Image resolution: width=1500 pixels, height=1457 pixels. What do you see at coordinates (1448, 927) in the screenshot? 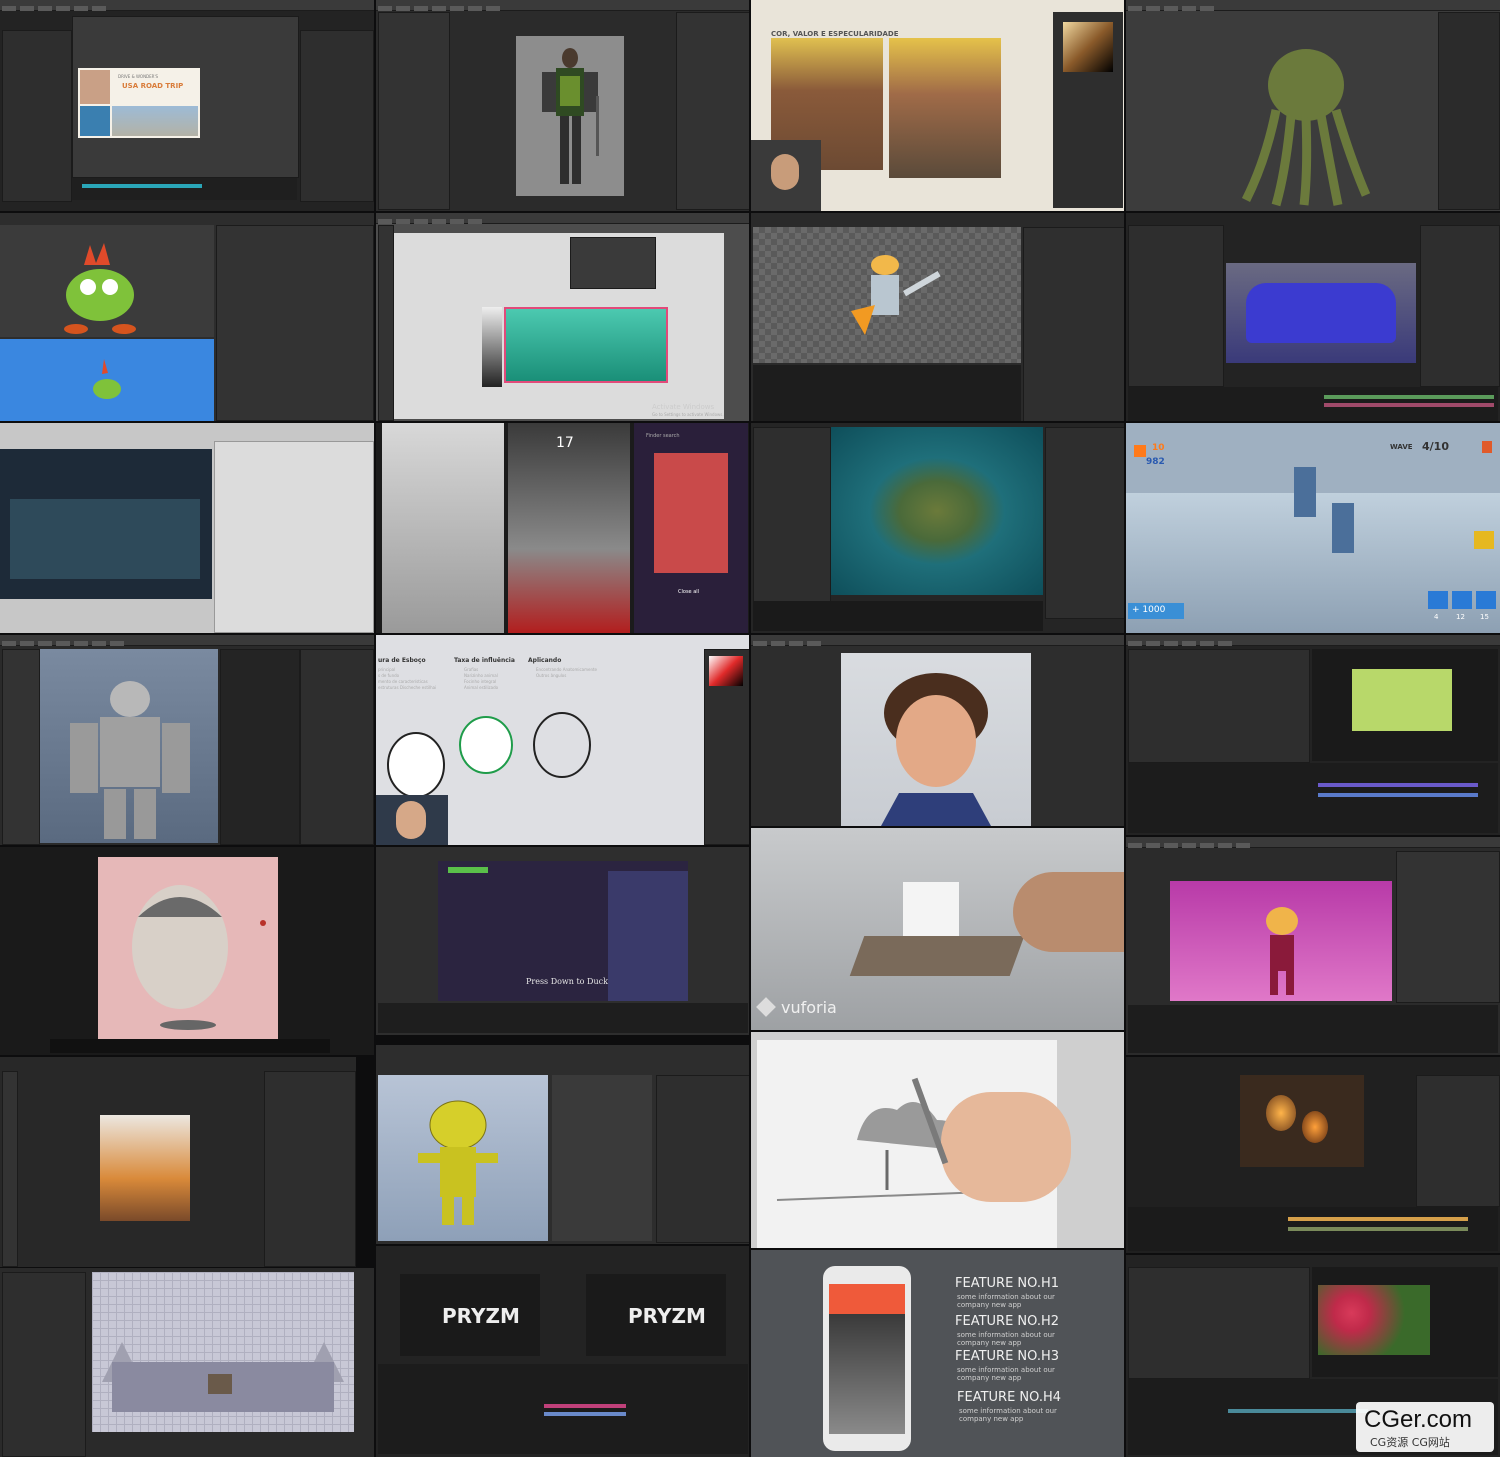
I see `node-view` at bounding box center [1448, 927].